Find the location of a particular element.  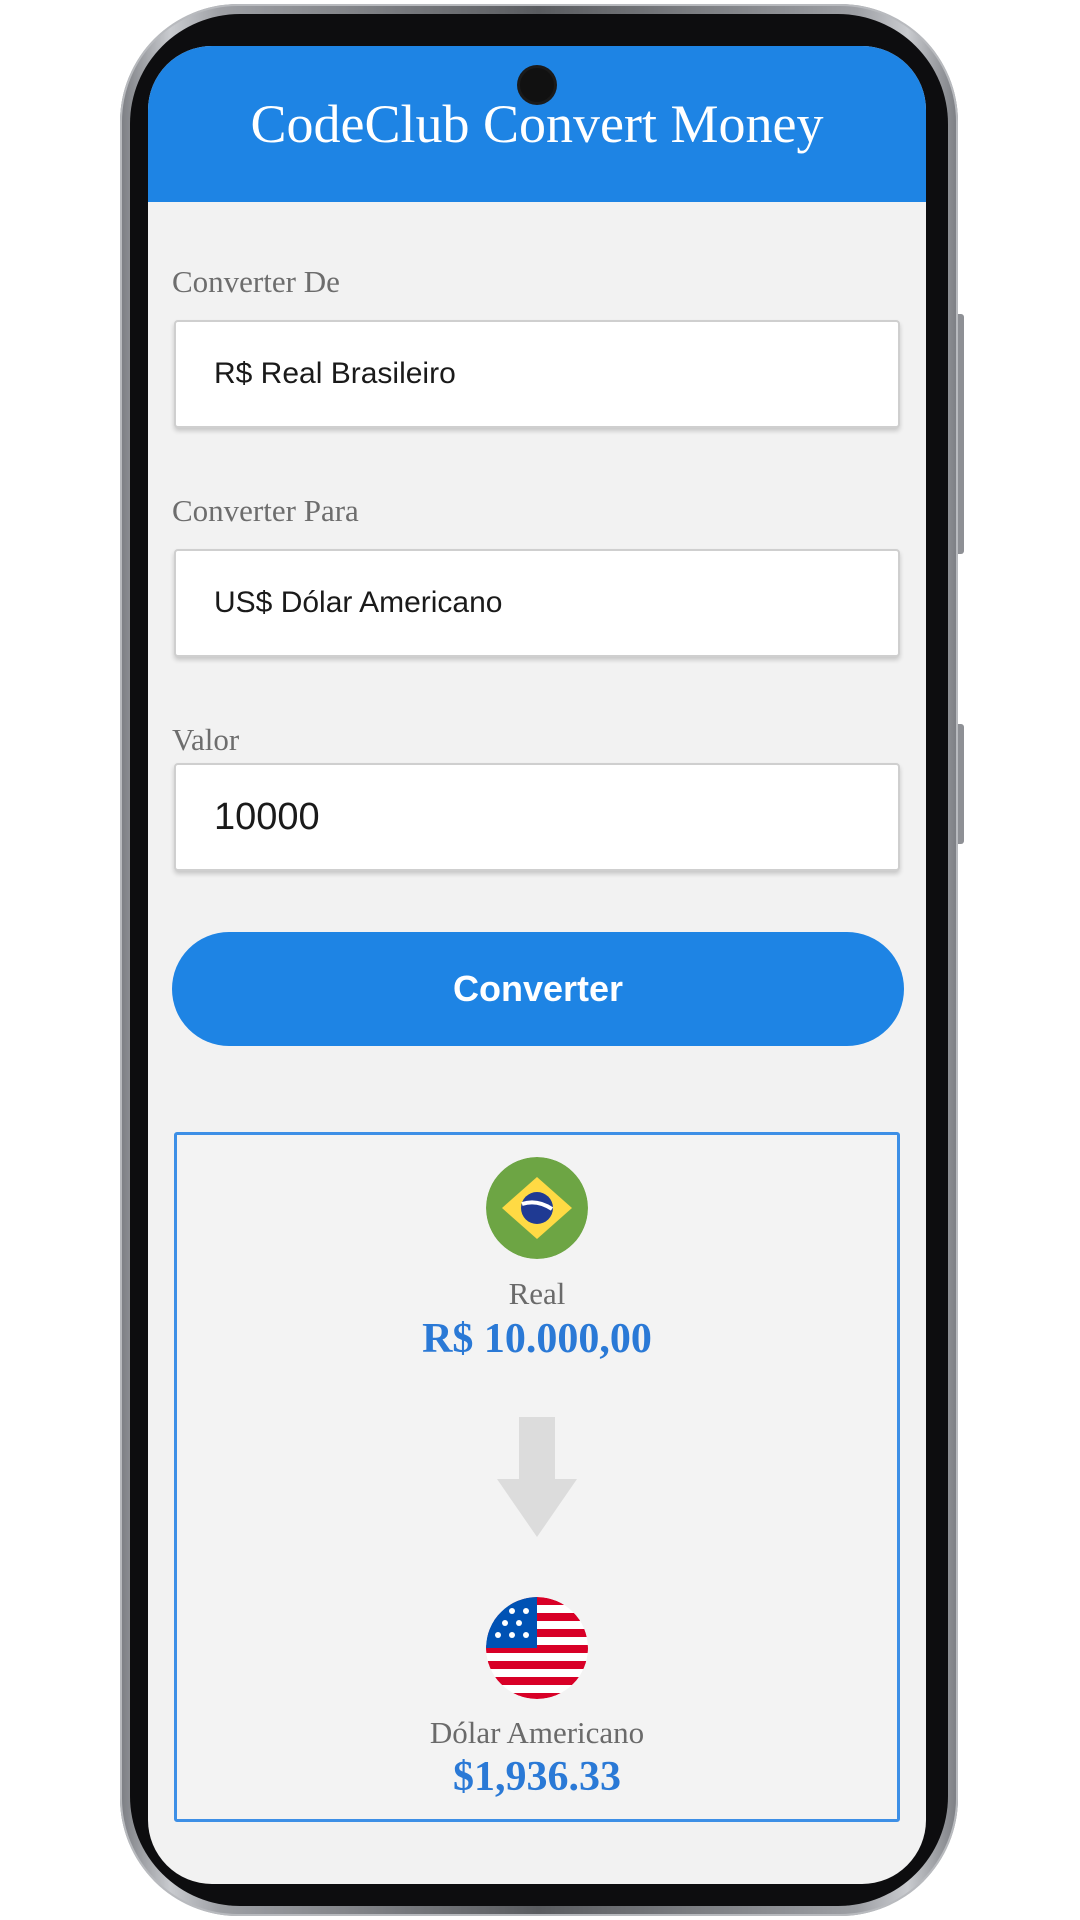

app-header: CodeClub Convert Money is located at coordinates (537, 124).